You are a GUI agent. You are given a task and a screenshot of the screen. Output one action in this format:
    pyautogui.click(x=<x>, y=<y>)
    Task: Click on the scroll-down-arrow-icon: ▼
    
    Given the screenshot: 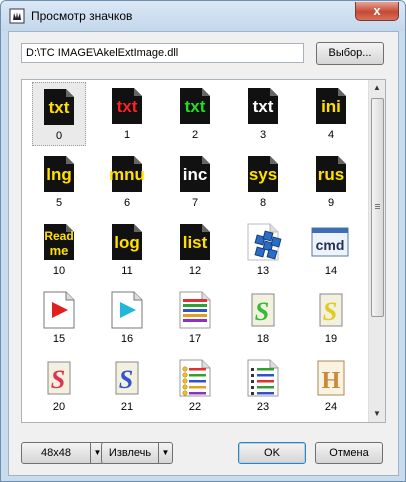 What is the action you would take?
    pyautogui.click(x=377, y=414)
    